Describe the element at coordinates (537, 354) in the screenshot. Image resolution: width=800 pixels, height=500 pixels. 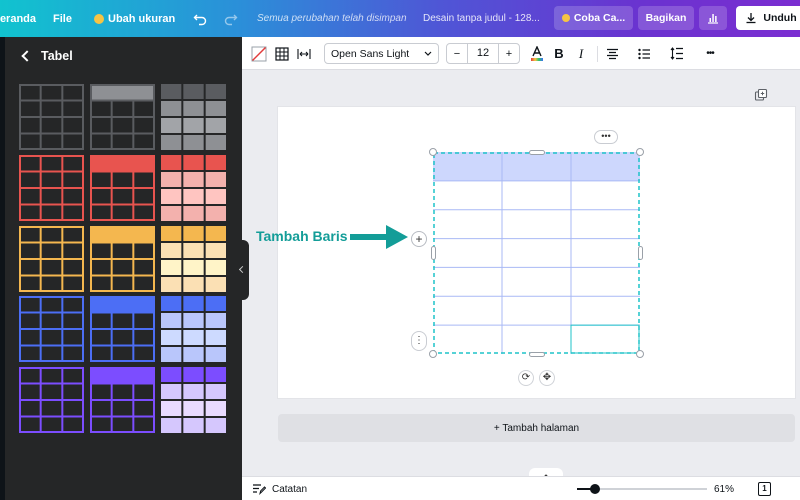
I see `resize-handle-bottom` at that location.